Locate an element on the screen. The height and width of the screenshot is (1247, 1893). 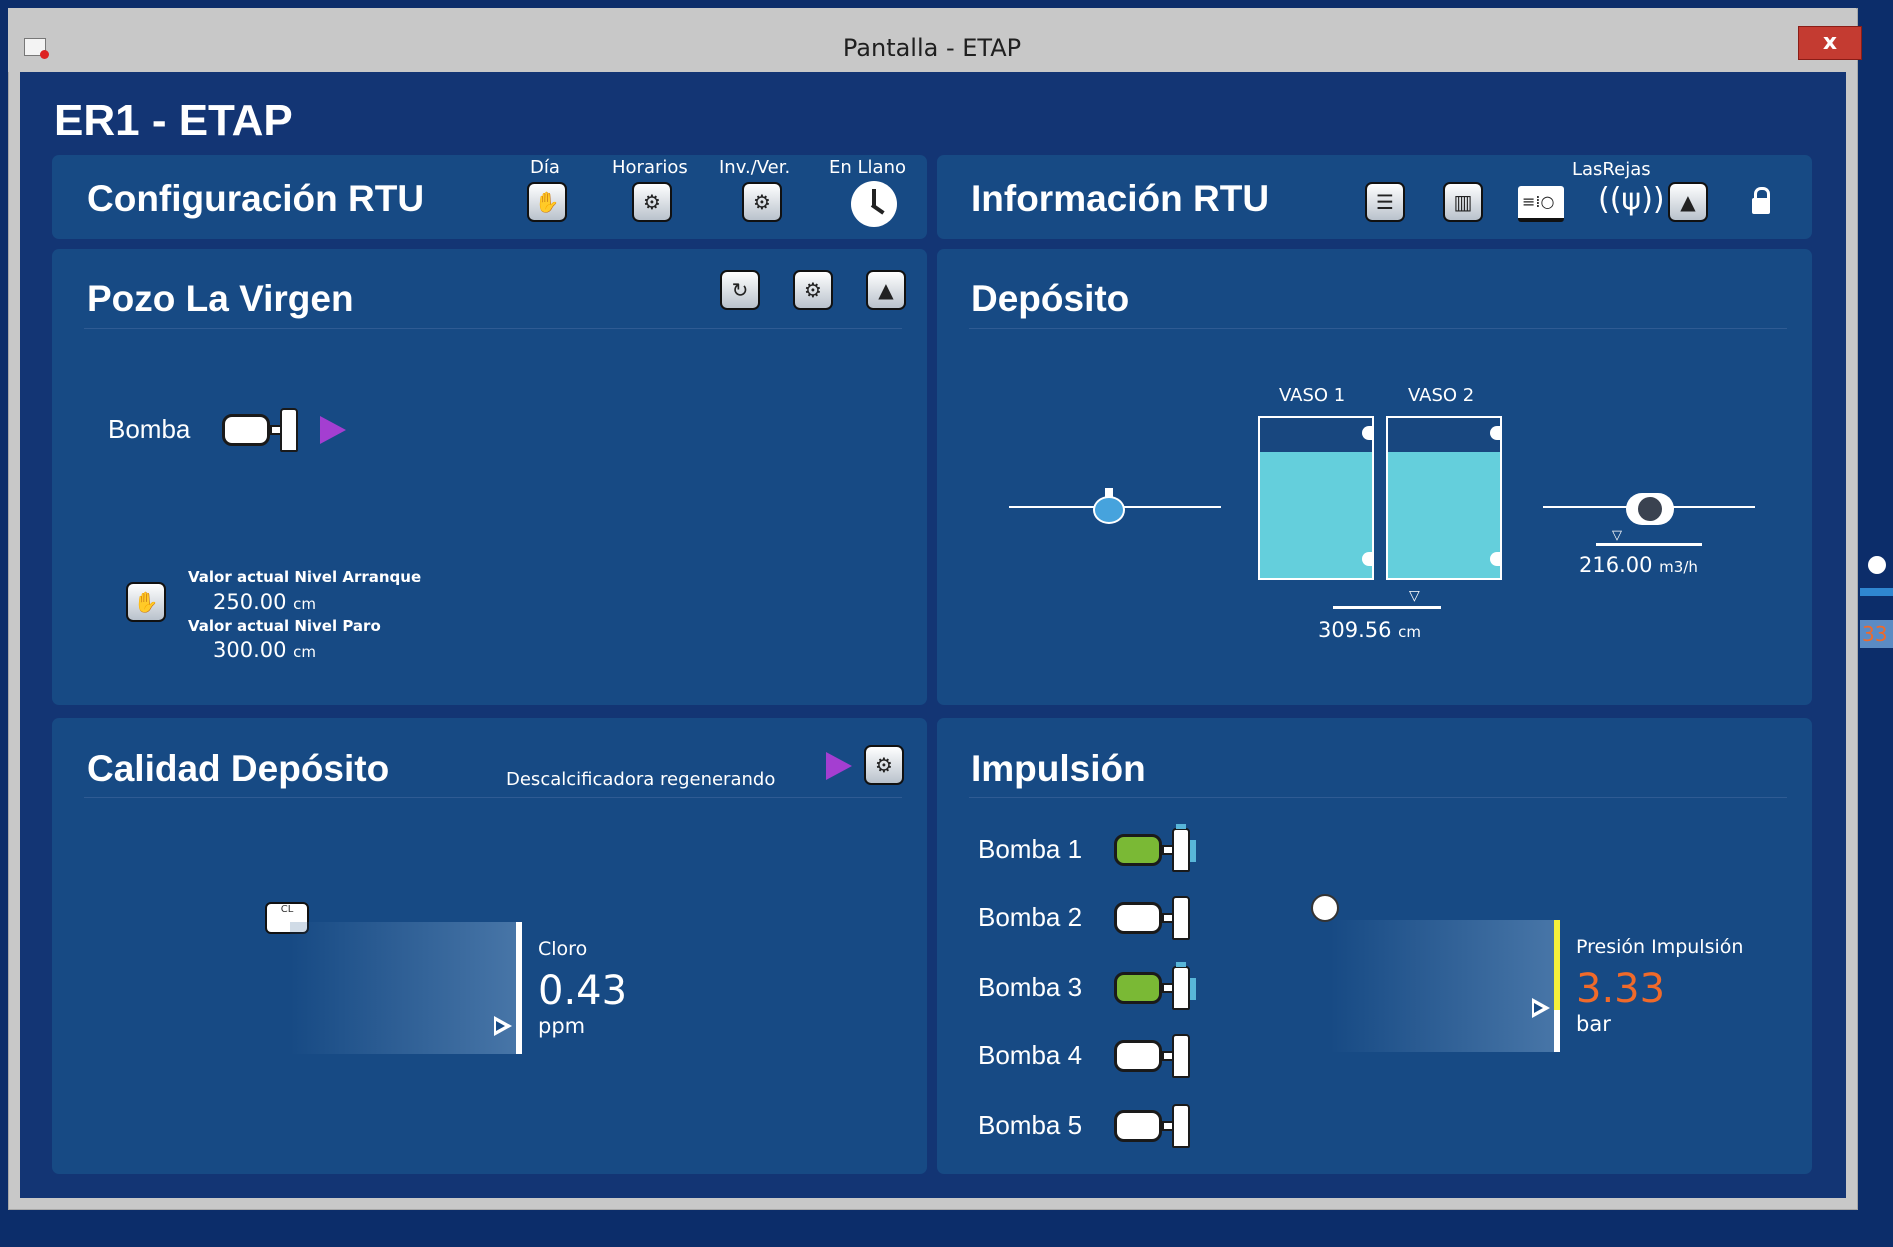
pozo-pump is located at coordinates (270, 430).